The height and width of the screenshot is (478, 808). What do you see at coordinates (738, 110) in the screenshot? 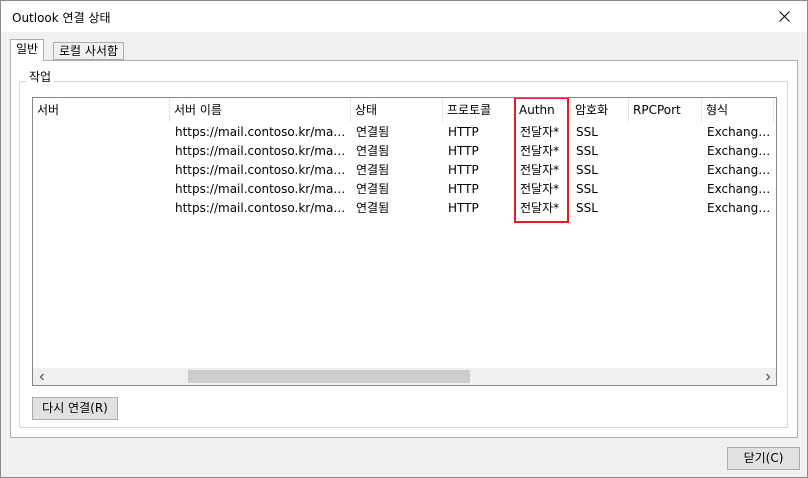
I see `column-header-type: 형식` at bounding box center [738, 110].